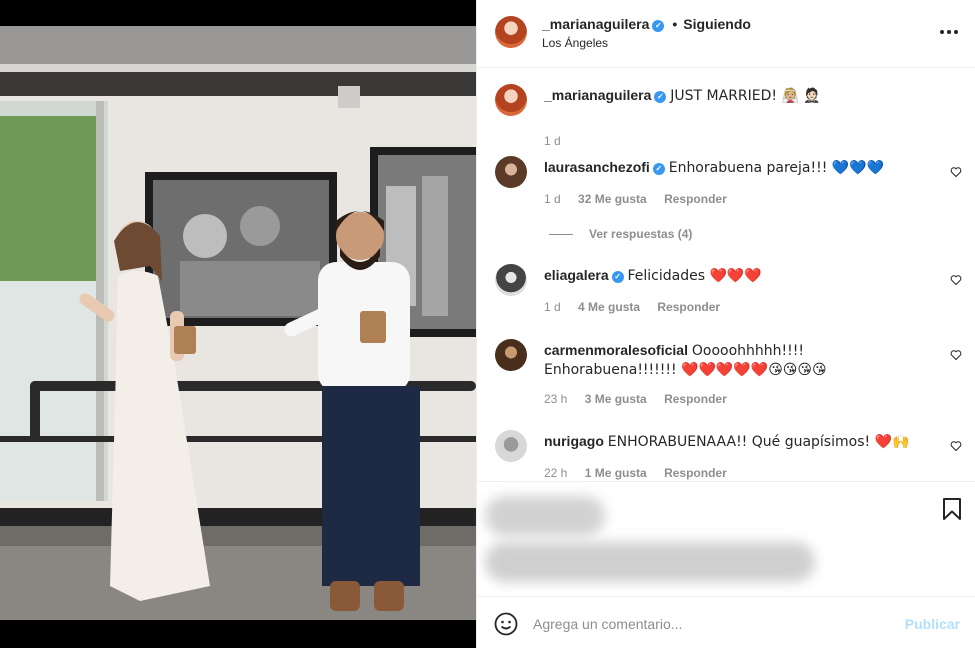  Describe the element at coordinates (655, 540) in the screenshot. I see `blurred-likes-area` at that location.